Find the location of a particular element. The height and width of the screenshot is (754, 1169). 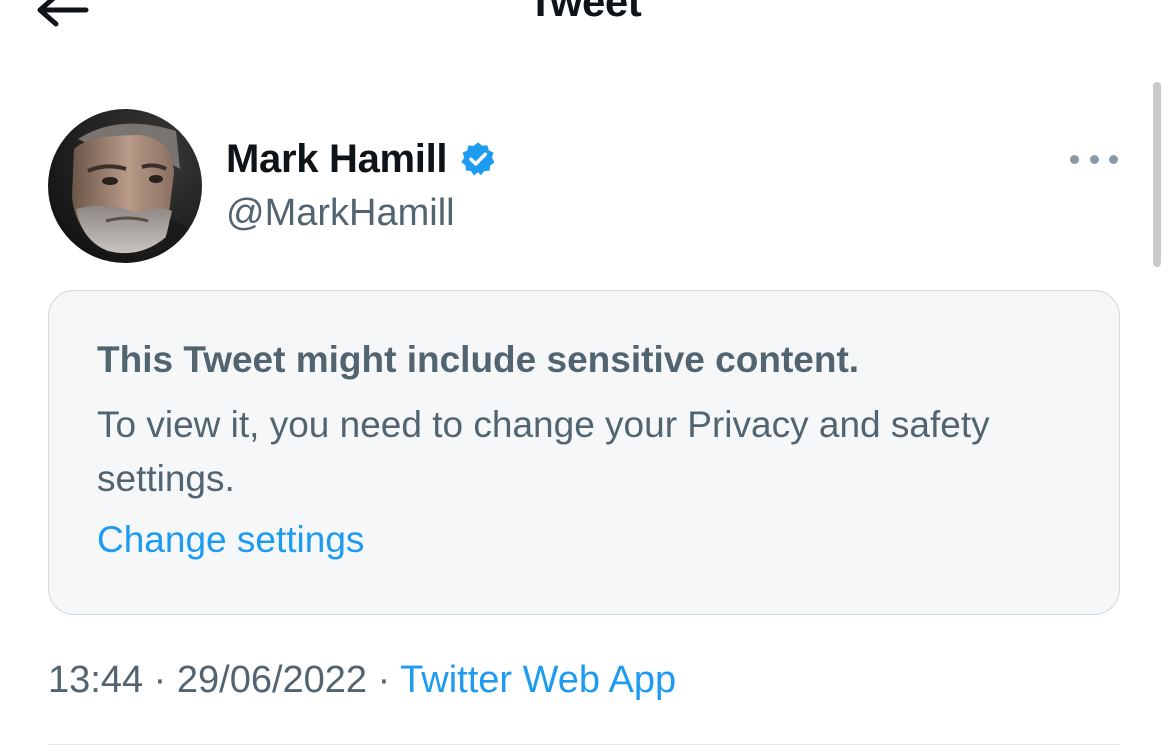

divider is located at coordinates (584, 744).